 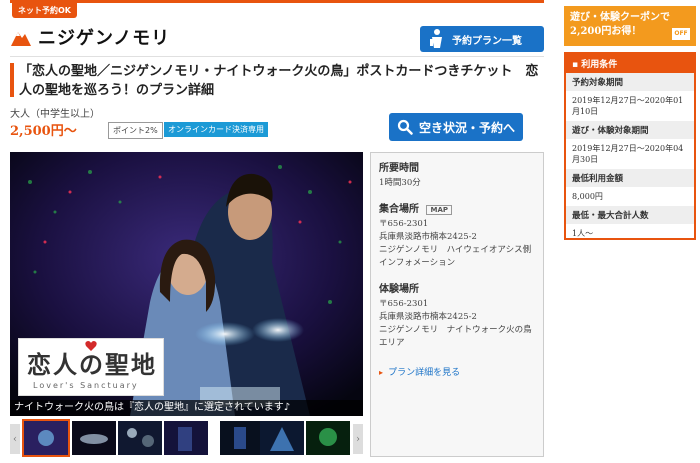 I want to click on experience-place: ニジゲンノモリ ナイトウォーク火の鳥エリア, so click(x=455, y=336).